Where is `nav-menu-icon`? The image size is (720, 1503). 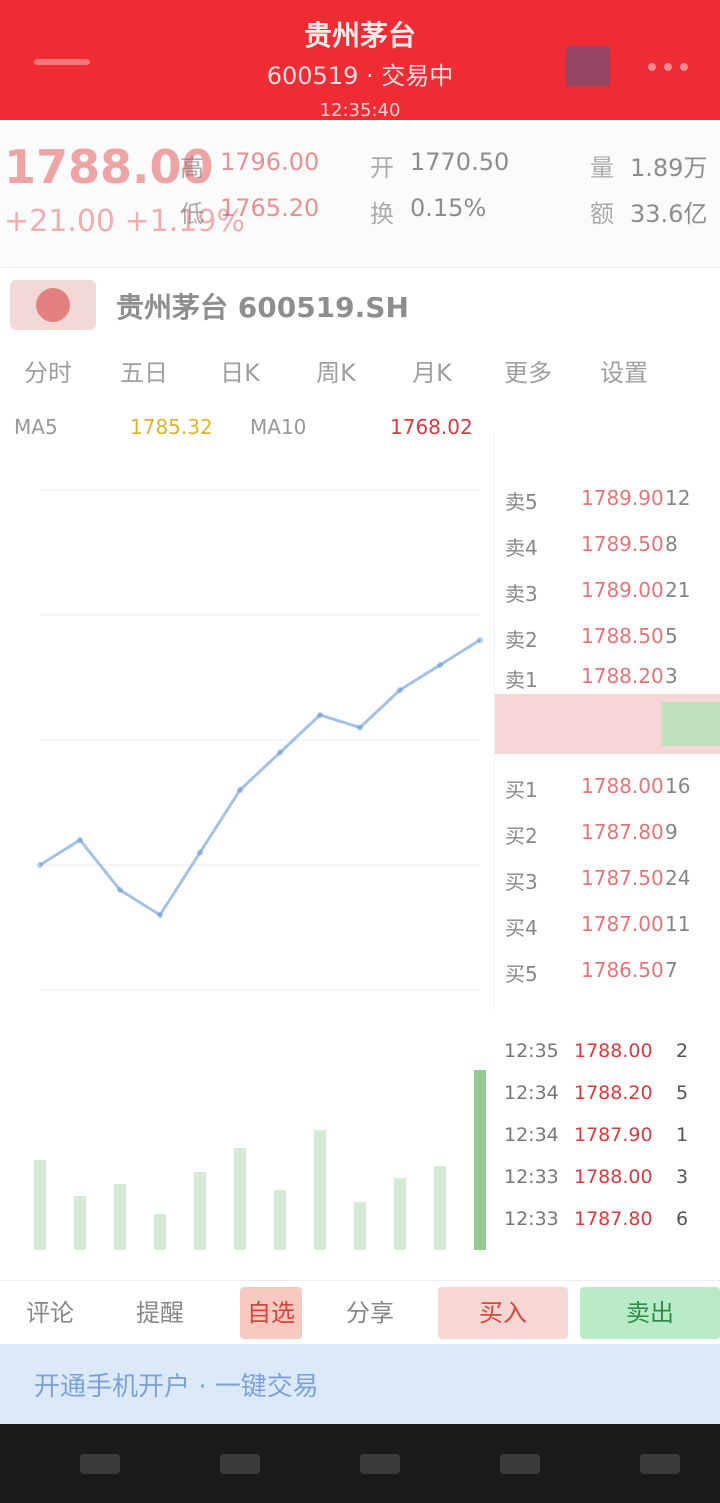
nav-menu-icon is located at coordinates (520, 1464).